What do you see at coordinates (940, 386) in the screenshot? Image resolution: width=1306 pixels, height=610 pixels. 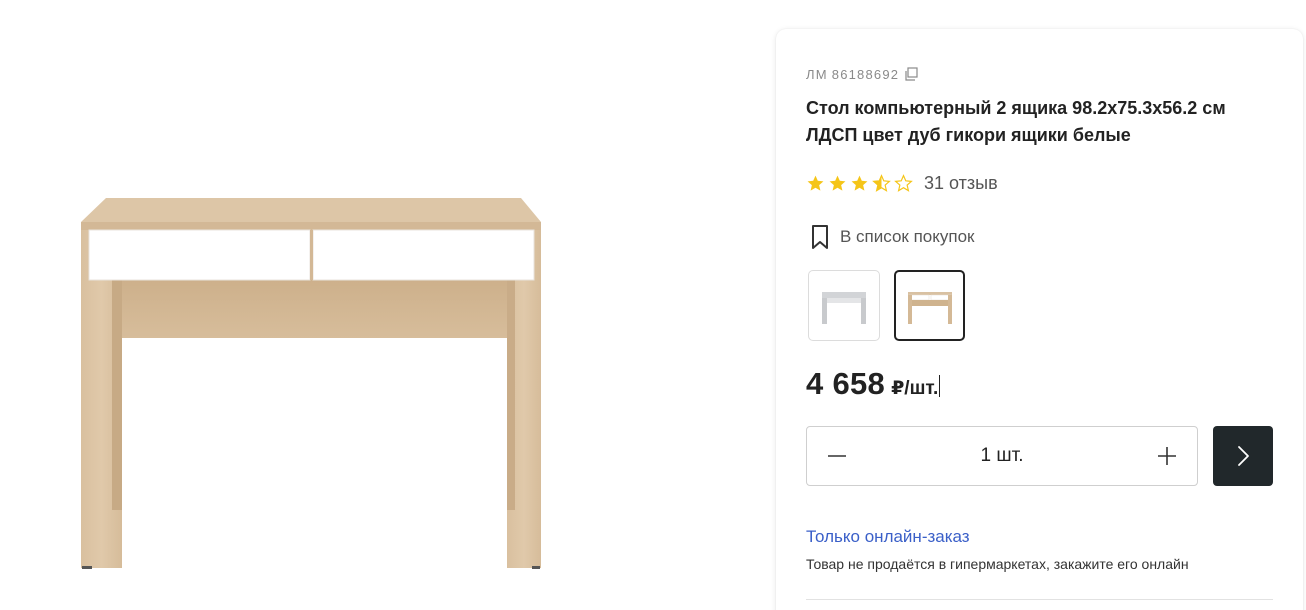 I see `text-cursor` at bounding box center [940, 386].